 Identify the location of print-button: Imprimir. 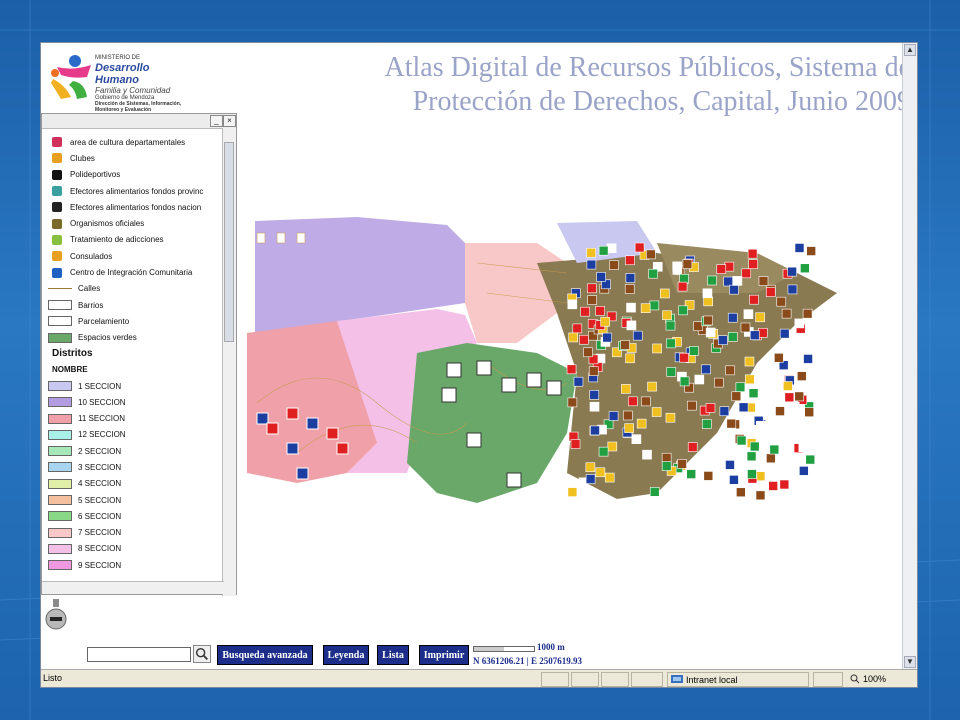
(444, 655).